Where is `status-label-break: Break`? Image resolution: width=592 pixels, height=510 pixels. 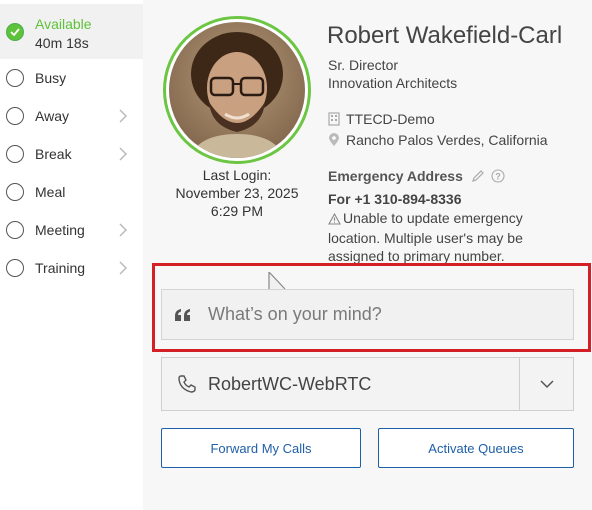
status-label-break: Break is located at coordinates (53, 154).